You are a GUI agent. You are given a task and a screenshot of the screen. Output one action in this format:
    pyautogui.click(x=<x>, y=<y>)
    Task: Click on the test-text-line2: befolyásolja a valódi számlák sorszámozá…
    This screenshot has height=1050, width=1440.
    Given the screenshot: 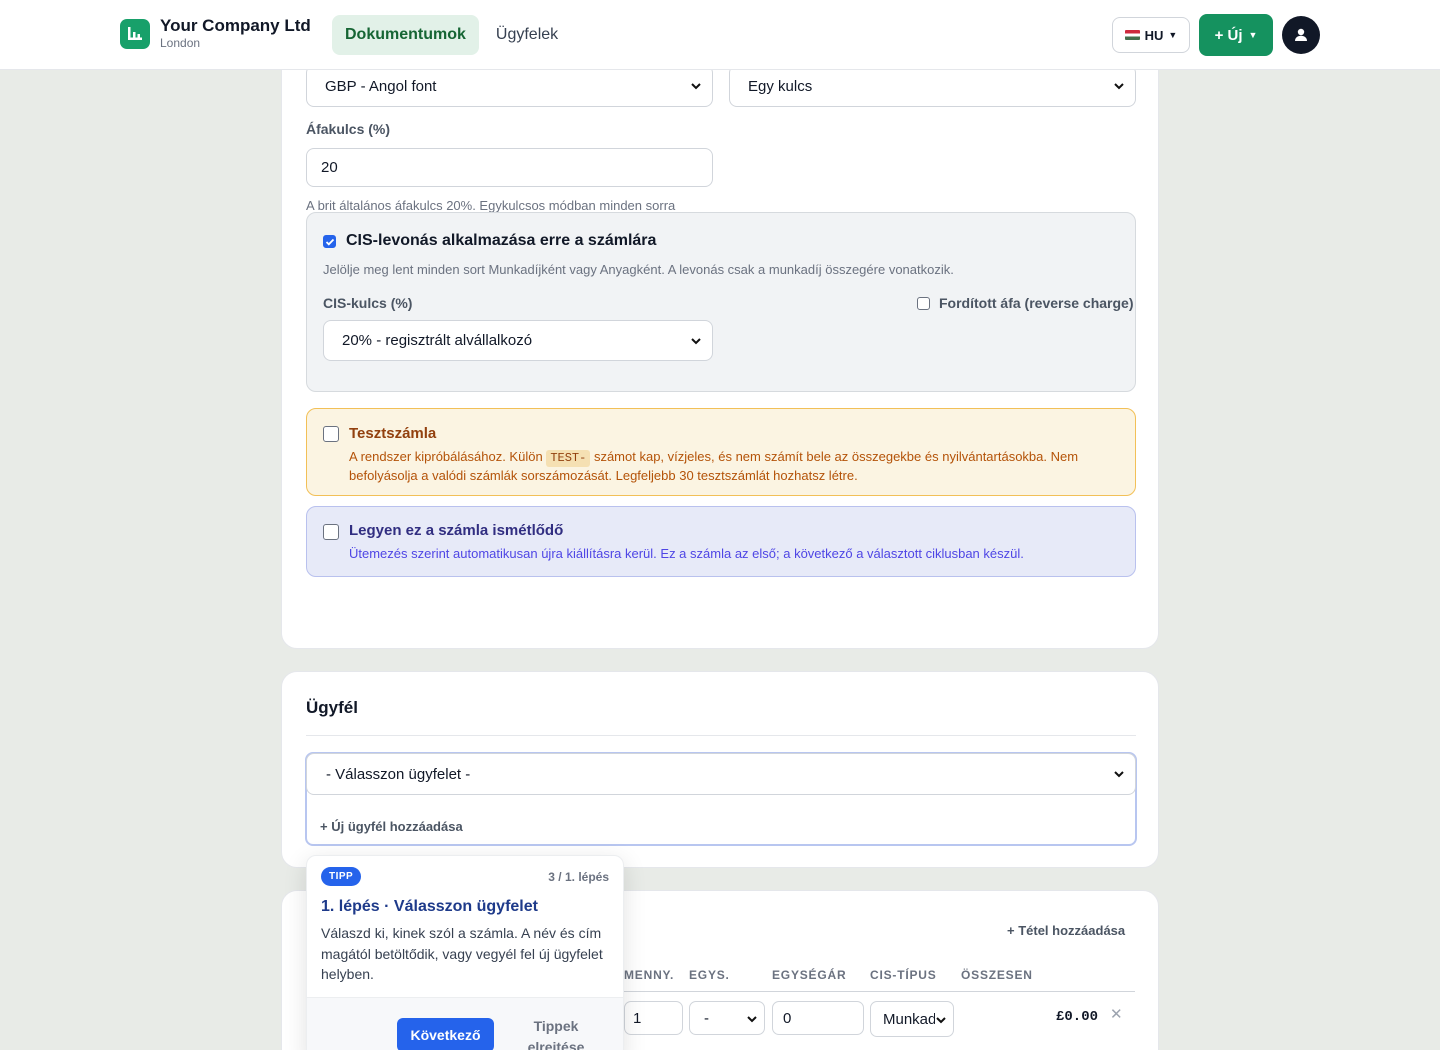 What is the action you would take?
    pyautogui.click(x=603, y=475)
    